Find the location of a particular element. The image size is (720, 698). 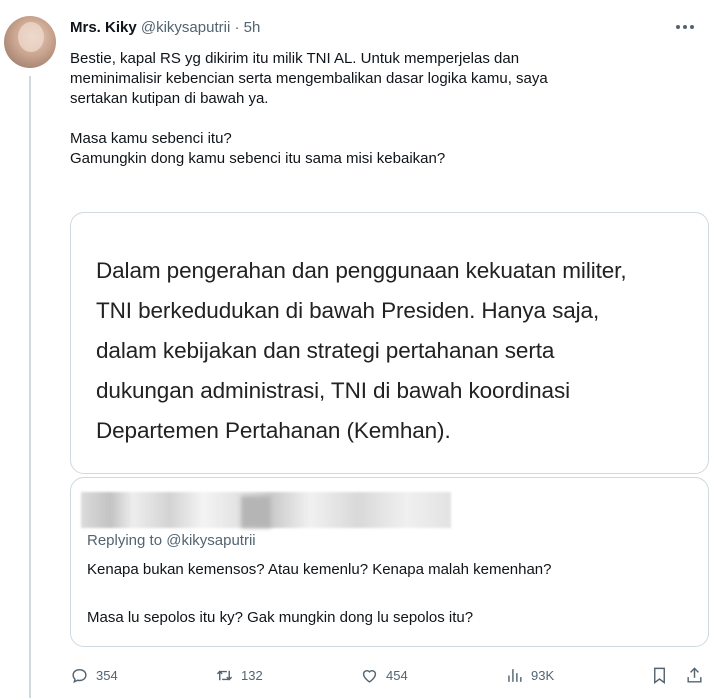

views-button: 93K is located at coordinates (529, 675).